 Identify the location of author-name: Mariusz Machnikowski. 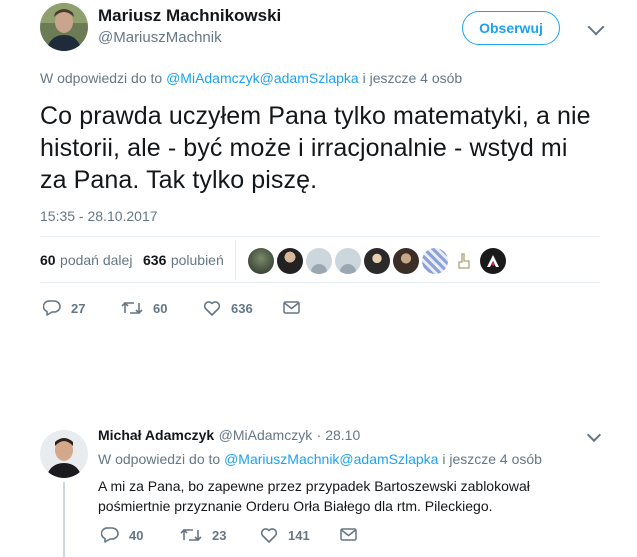
(189, 16).